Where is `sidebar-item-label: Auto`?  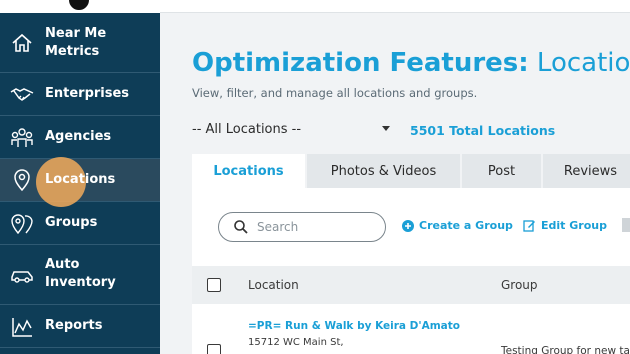
sidebar-item-label: Auto is located at coordinates (62, 264).